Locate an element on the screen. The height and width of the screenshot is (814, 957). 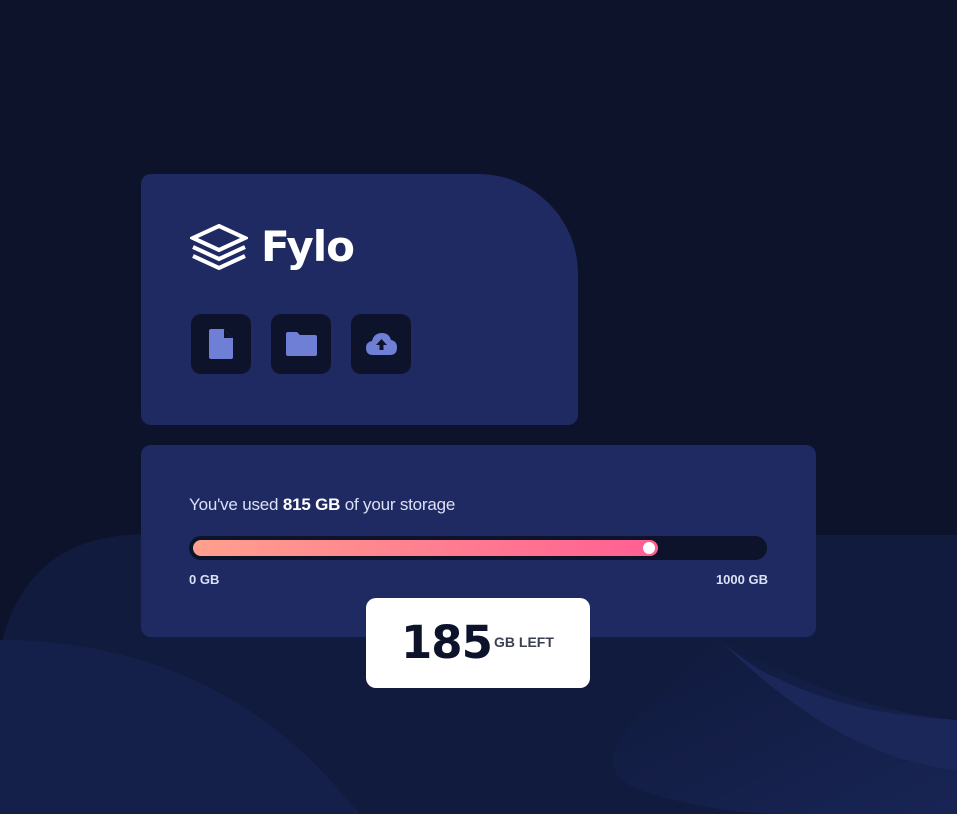
tool-bar is located at coordinates (301, 344).